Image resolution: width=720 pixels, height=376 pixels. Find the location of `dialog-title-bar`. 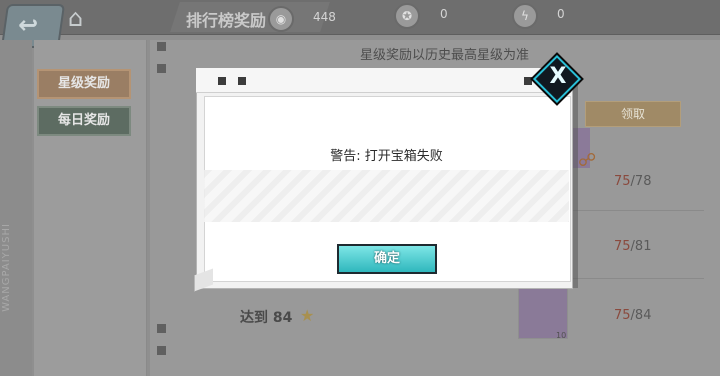

dialog-title-bar is located at coordinates (383, 80).